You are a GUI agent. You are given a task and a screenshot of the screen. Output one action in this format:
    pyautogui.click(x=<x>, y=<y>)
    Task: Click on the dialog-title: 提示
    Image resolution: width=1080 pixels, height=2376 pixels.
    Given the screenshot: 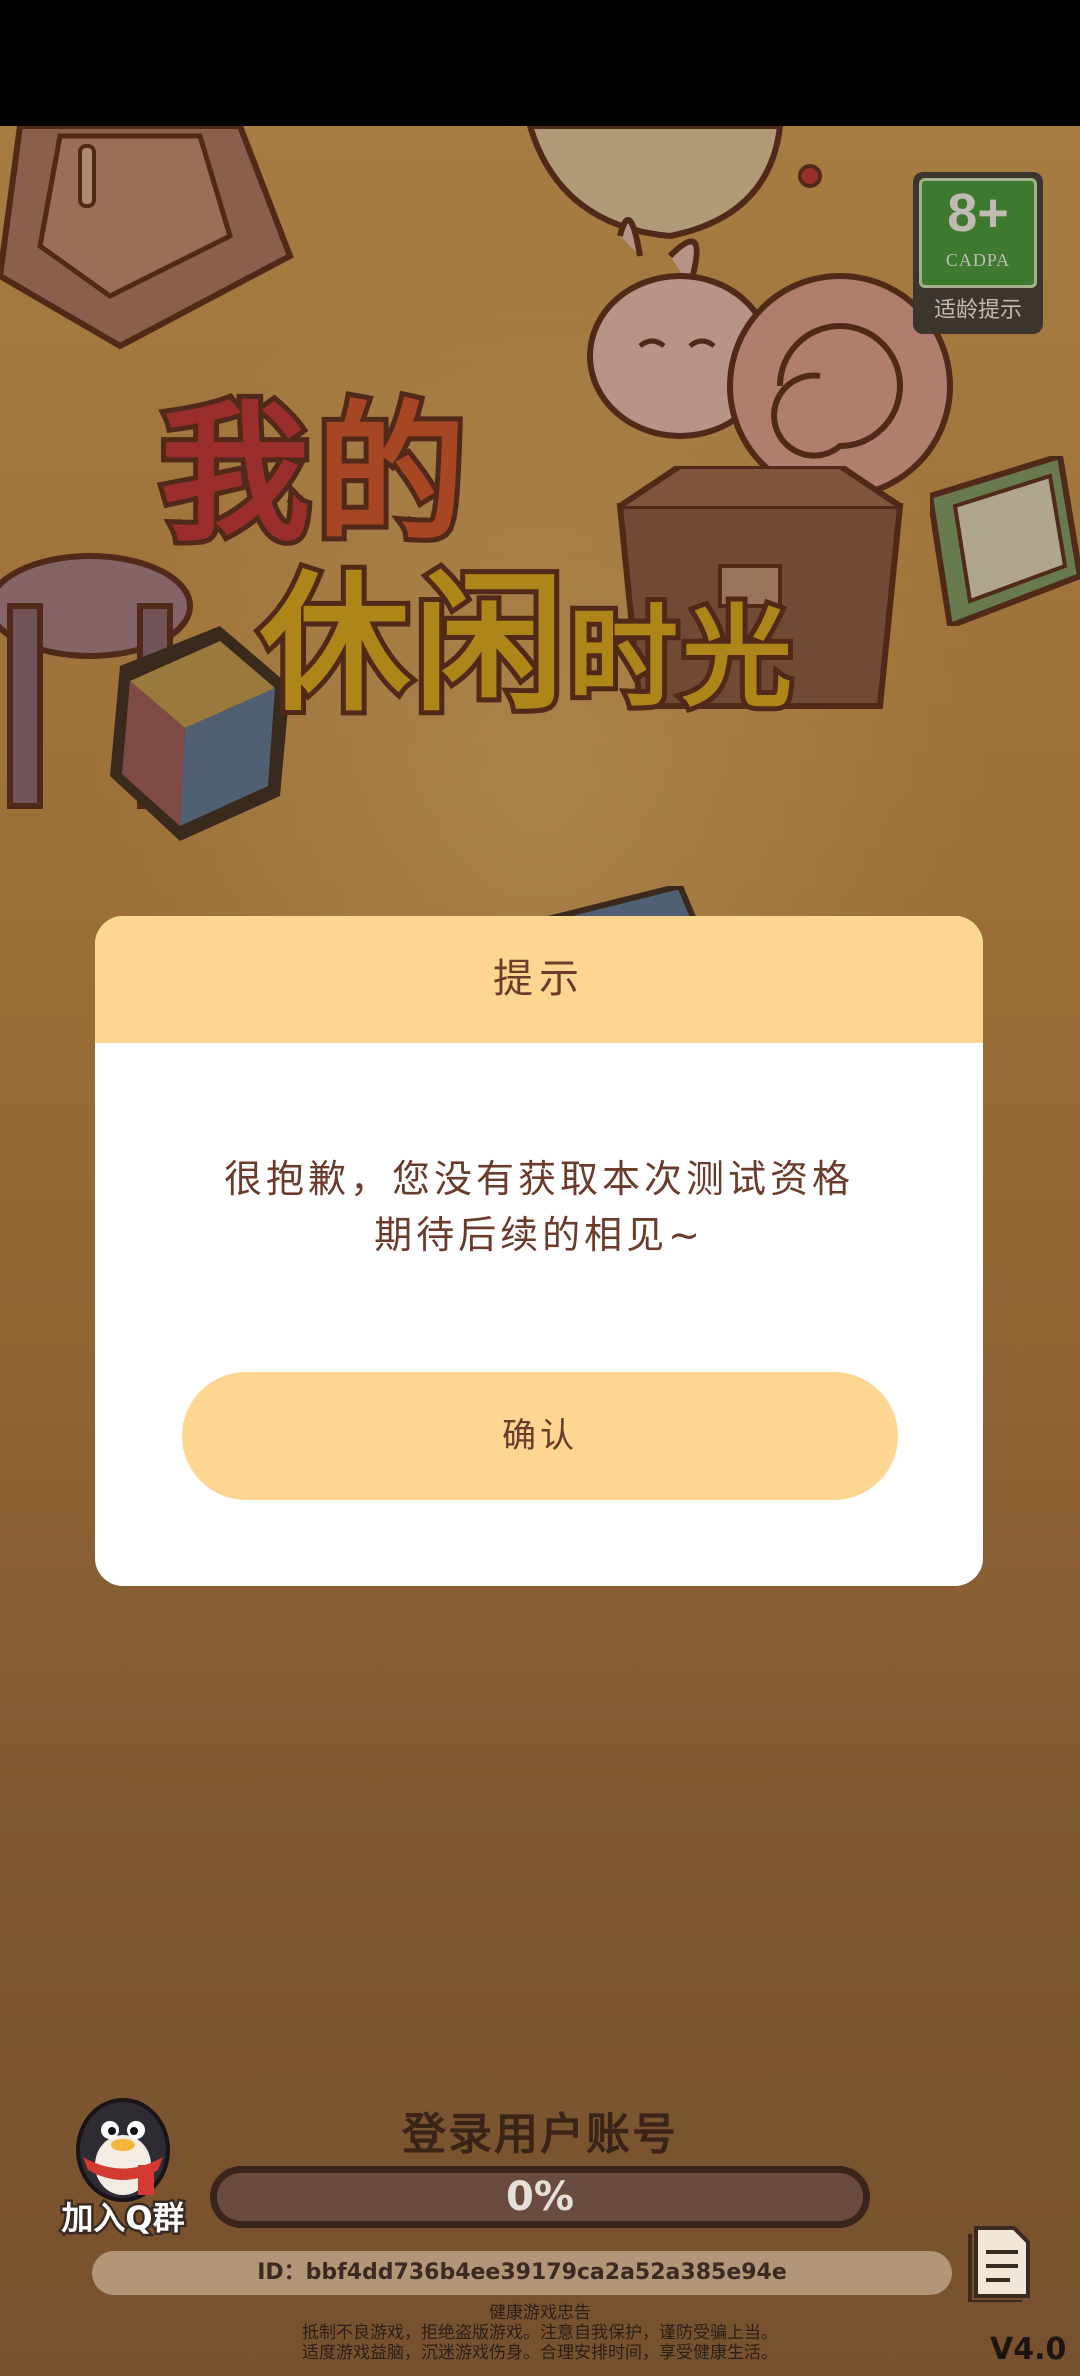 What is the action you would take?
    pyautogui.click(x=539, y=979)
    